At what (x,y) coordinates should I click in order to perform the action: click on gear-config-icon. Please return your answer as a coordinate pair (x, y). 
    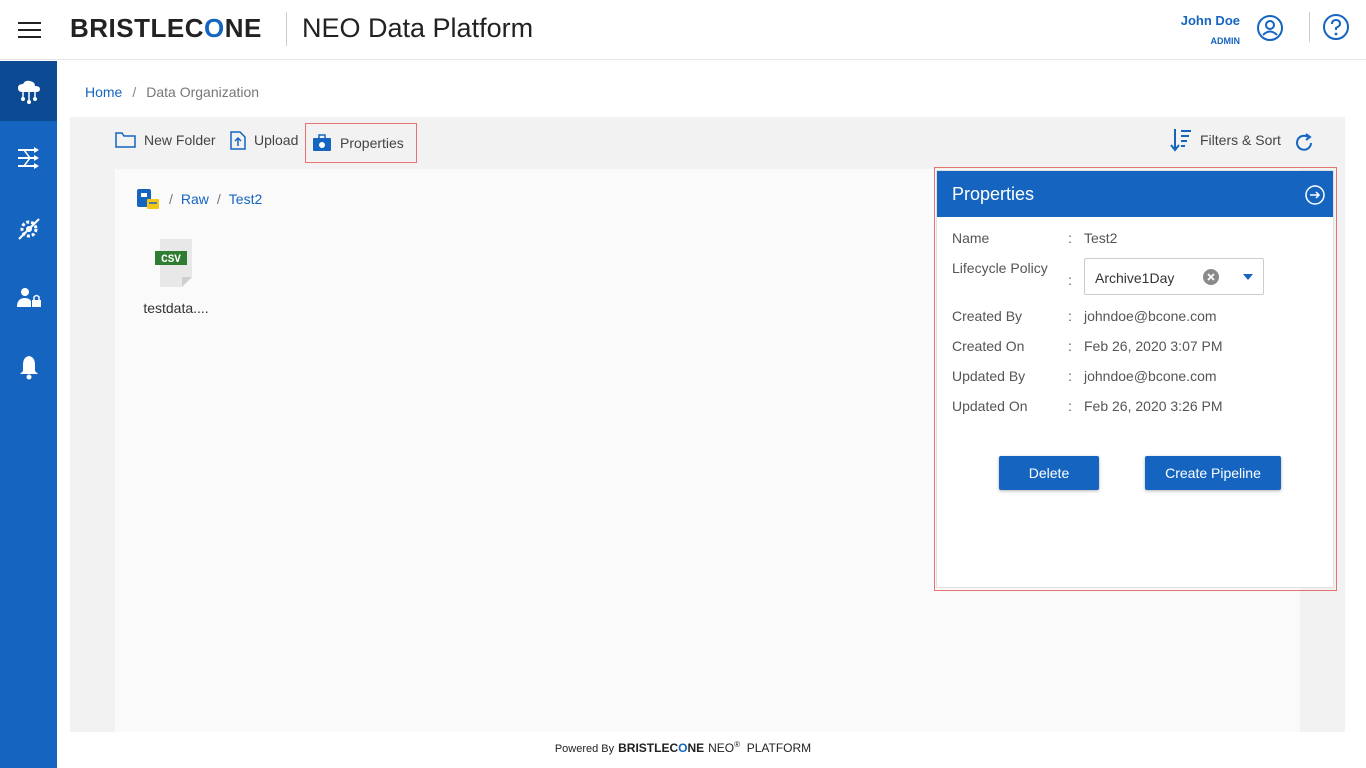
    Looking at the image, I should click on (28, 229).